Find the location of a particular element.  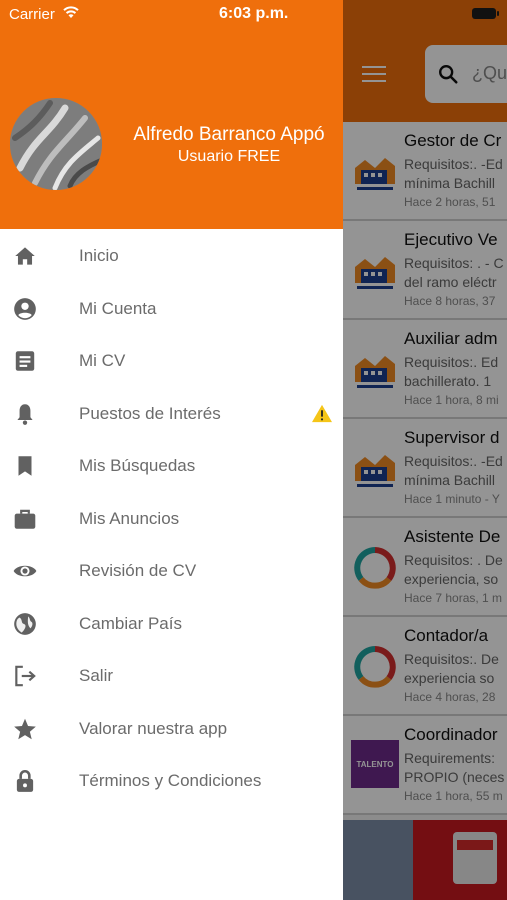

menu-item-mis-búsquedas: Mis Búsquedas is located at coordinates (171, 465).